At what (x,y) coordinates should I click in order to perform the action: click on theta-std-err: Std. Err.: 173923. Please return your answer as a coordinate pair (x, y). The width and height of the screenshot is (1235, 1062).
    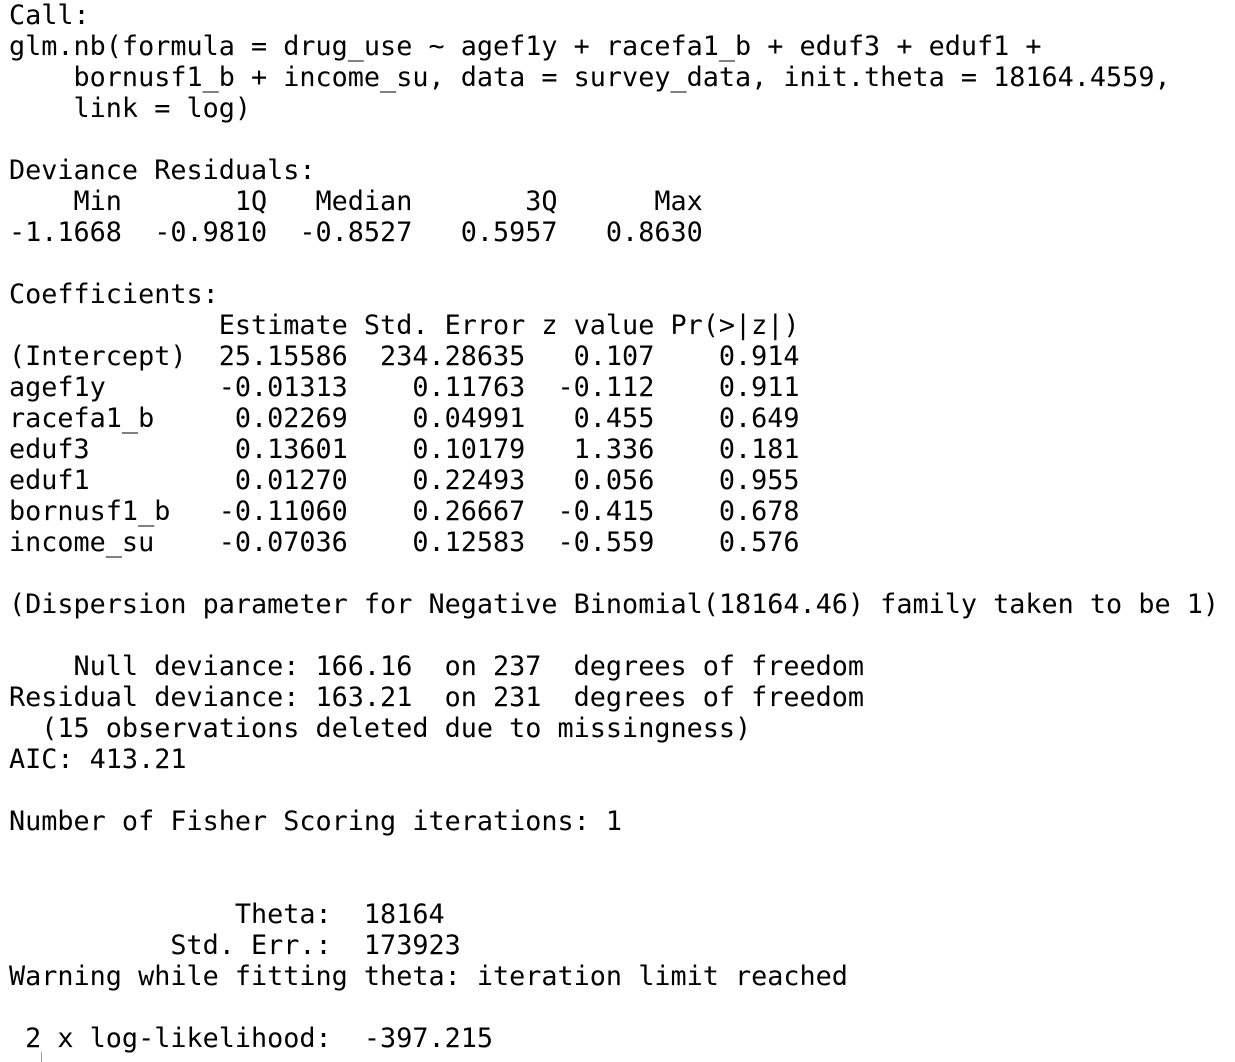
    Looking at the image, I should click on (243, 945).